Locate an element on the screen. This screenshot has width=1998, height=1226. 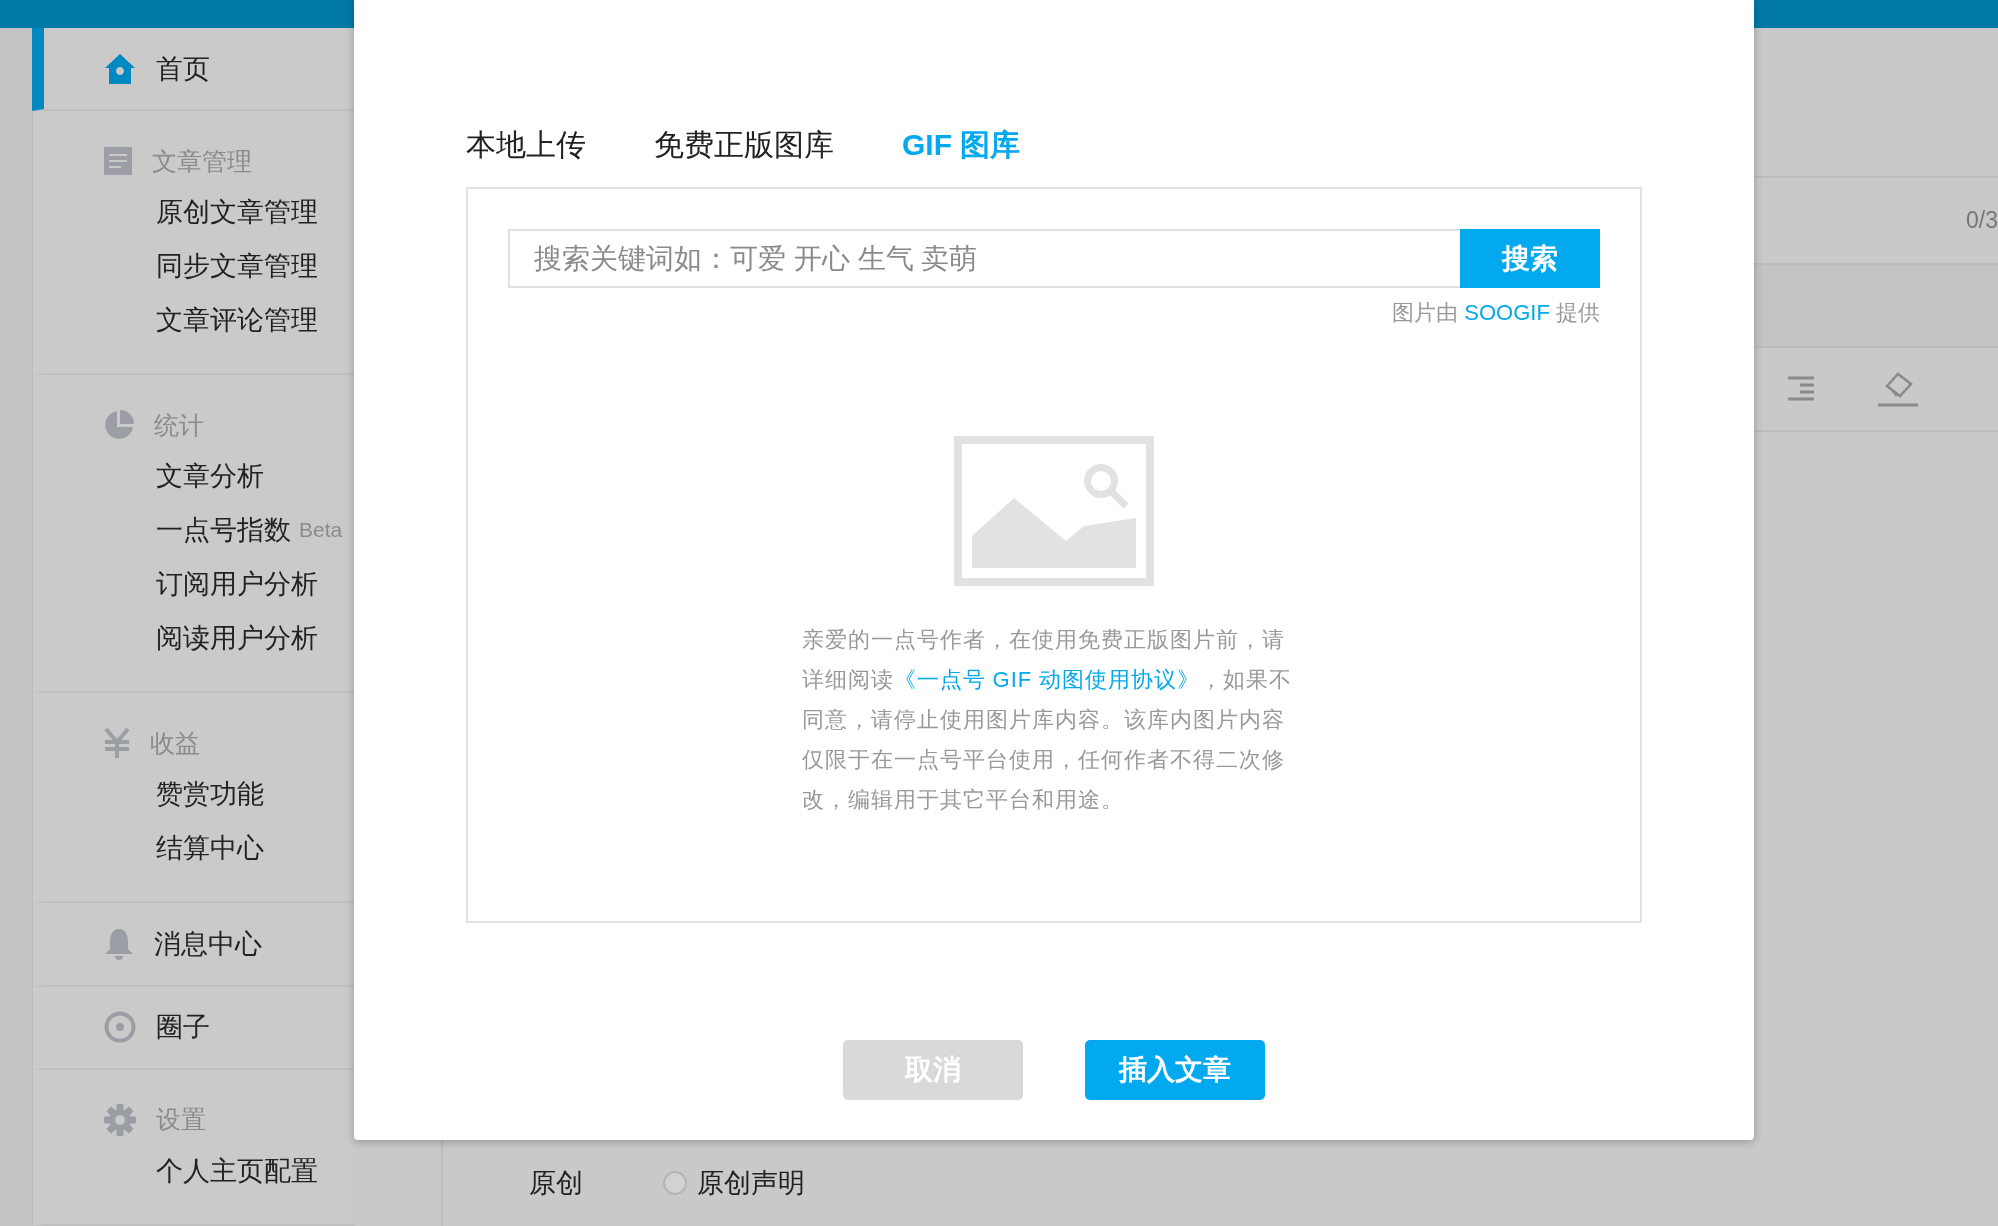
sidebar-item: 订阅用户分析 is located at coordinates (211, 584).